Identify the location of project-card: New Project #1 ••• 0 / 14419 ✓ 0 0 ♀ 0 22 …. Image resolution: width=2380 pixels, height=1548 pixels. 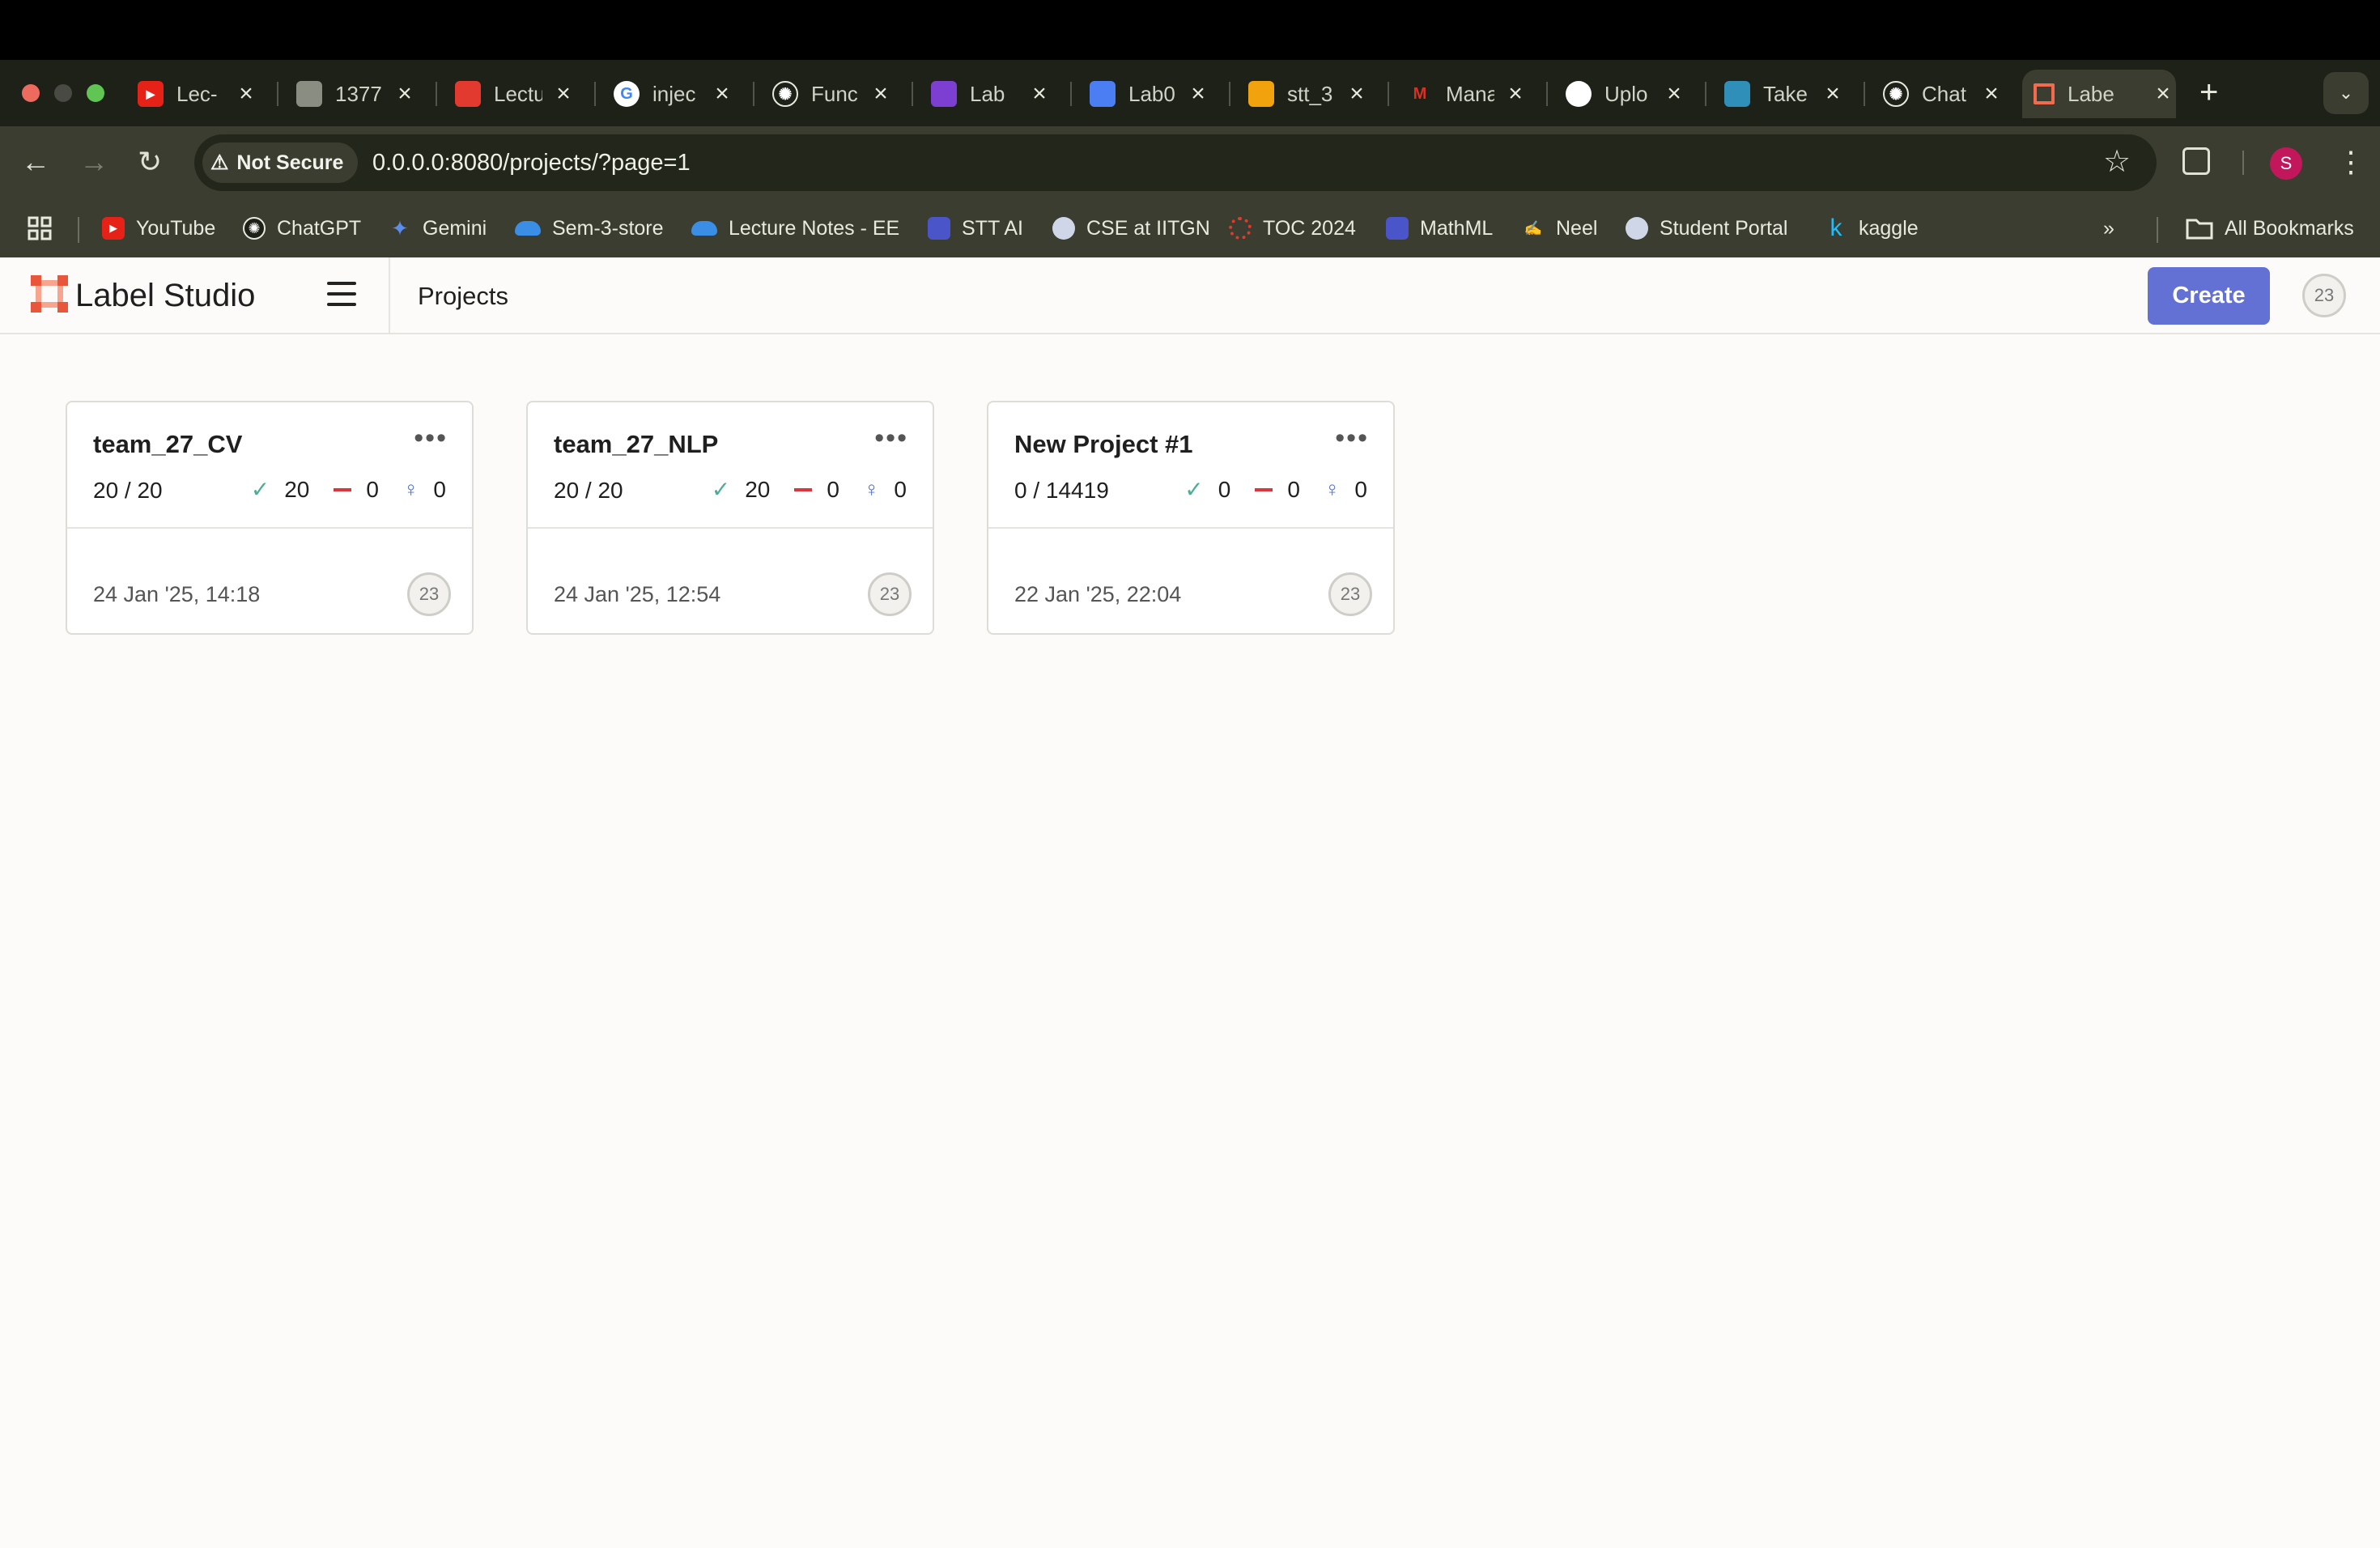
(1191, 518).